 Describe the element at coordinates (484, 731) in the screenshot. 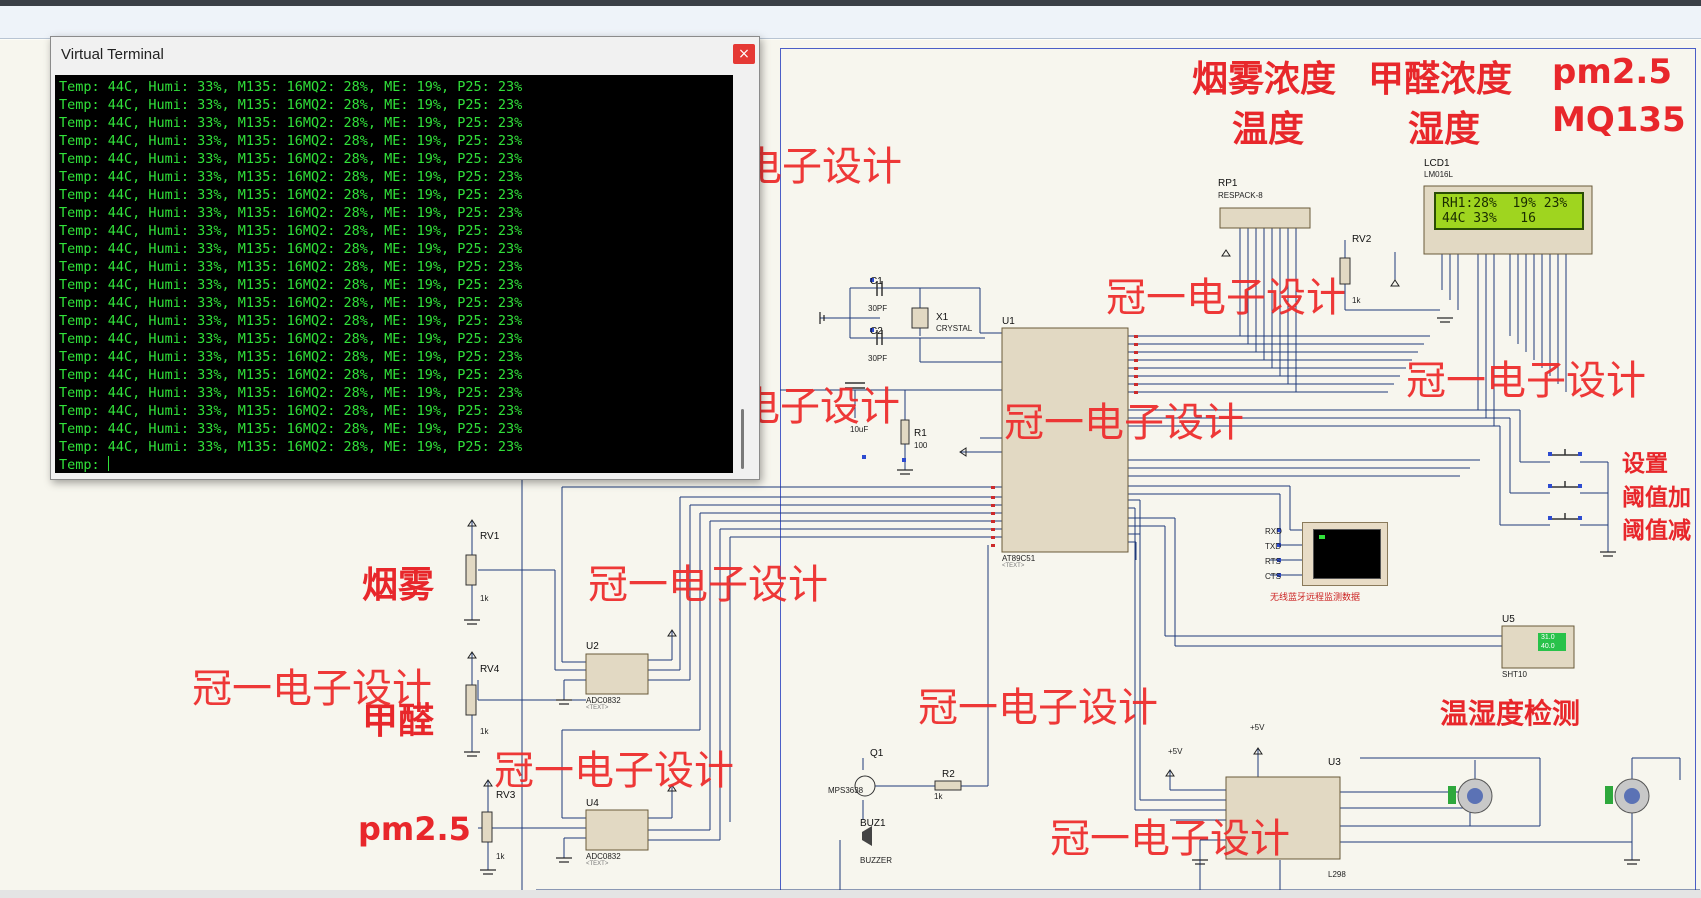

I see `rv4-value: 1k` at that location.